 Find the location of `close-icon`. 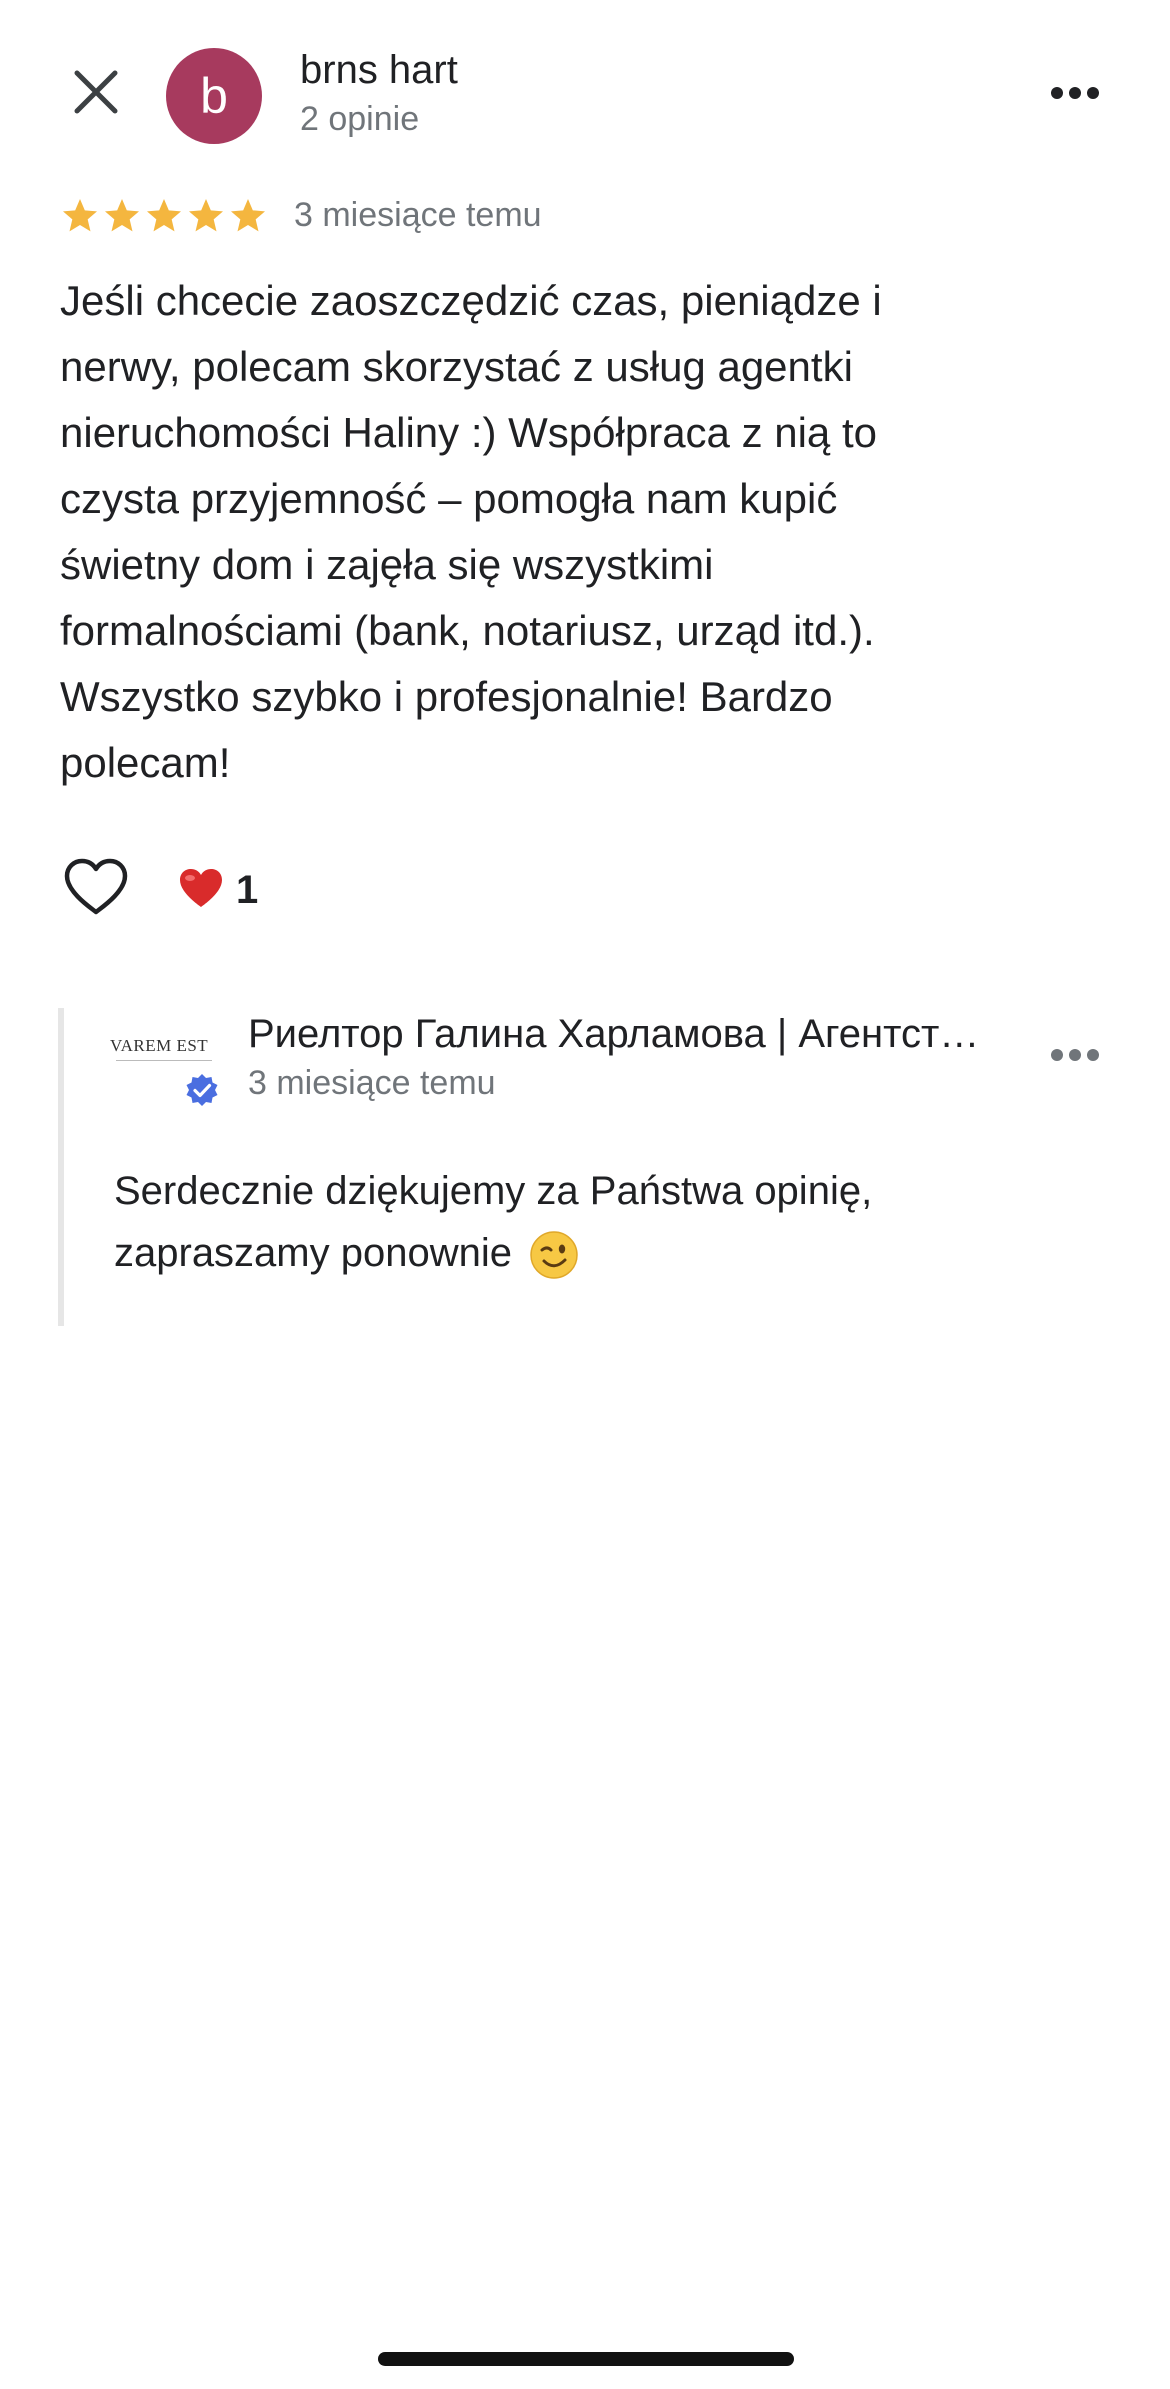

close-icon is located at coordinates (96, 94).